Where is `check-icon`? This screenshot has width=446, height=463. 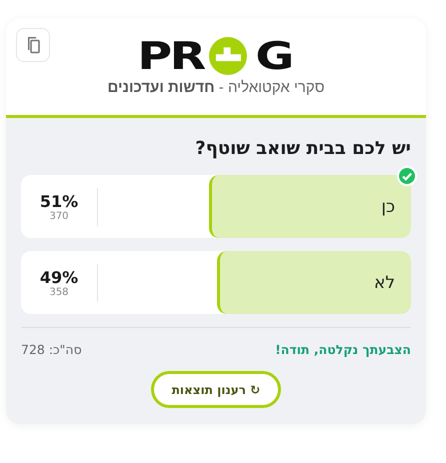
check-icon is located at coordinates (407, 176).